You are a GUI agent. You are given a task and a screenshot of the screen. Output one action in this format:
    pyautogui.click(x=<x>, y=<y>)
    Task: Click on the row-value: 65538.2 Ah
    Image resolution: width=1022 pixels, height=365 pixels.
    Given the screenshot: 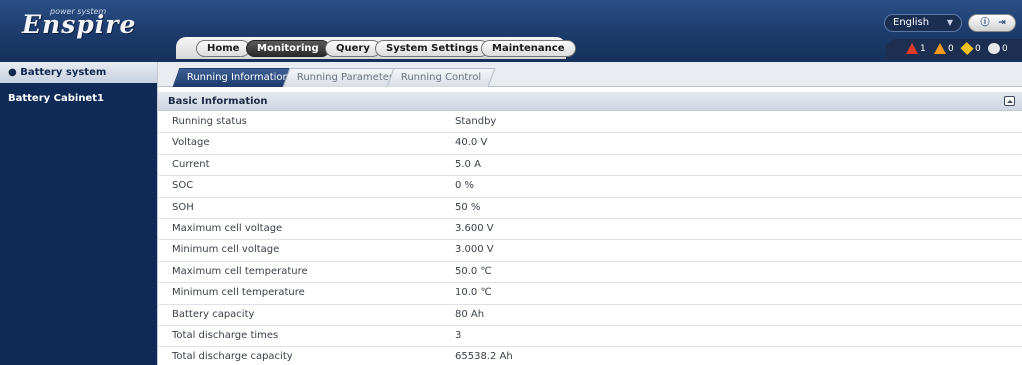 What is the action you would take?
    pyautogui.click(x=484, y=357)
    